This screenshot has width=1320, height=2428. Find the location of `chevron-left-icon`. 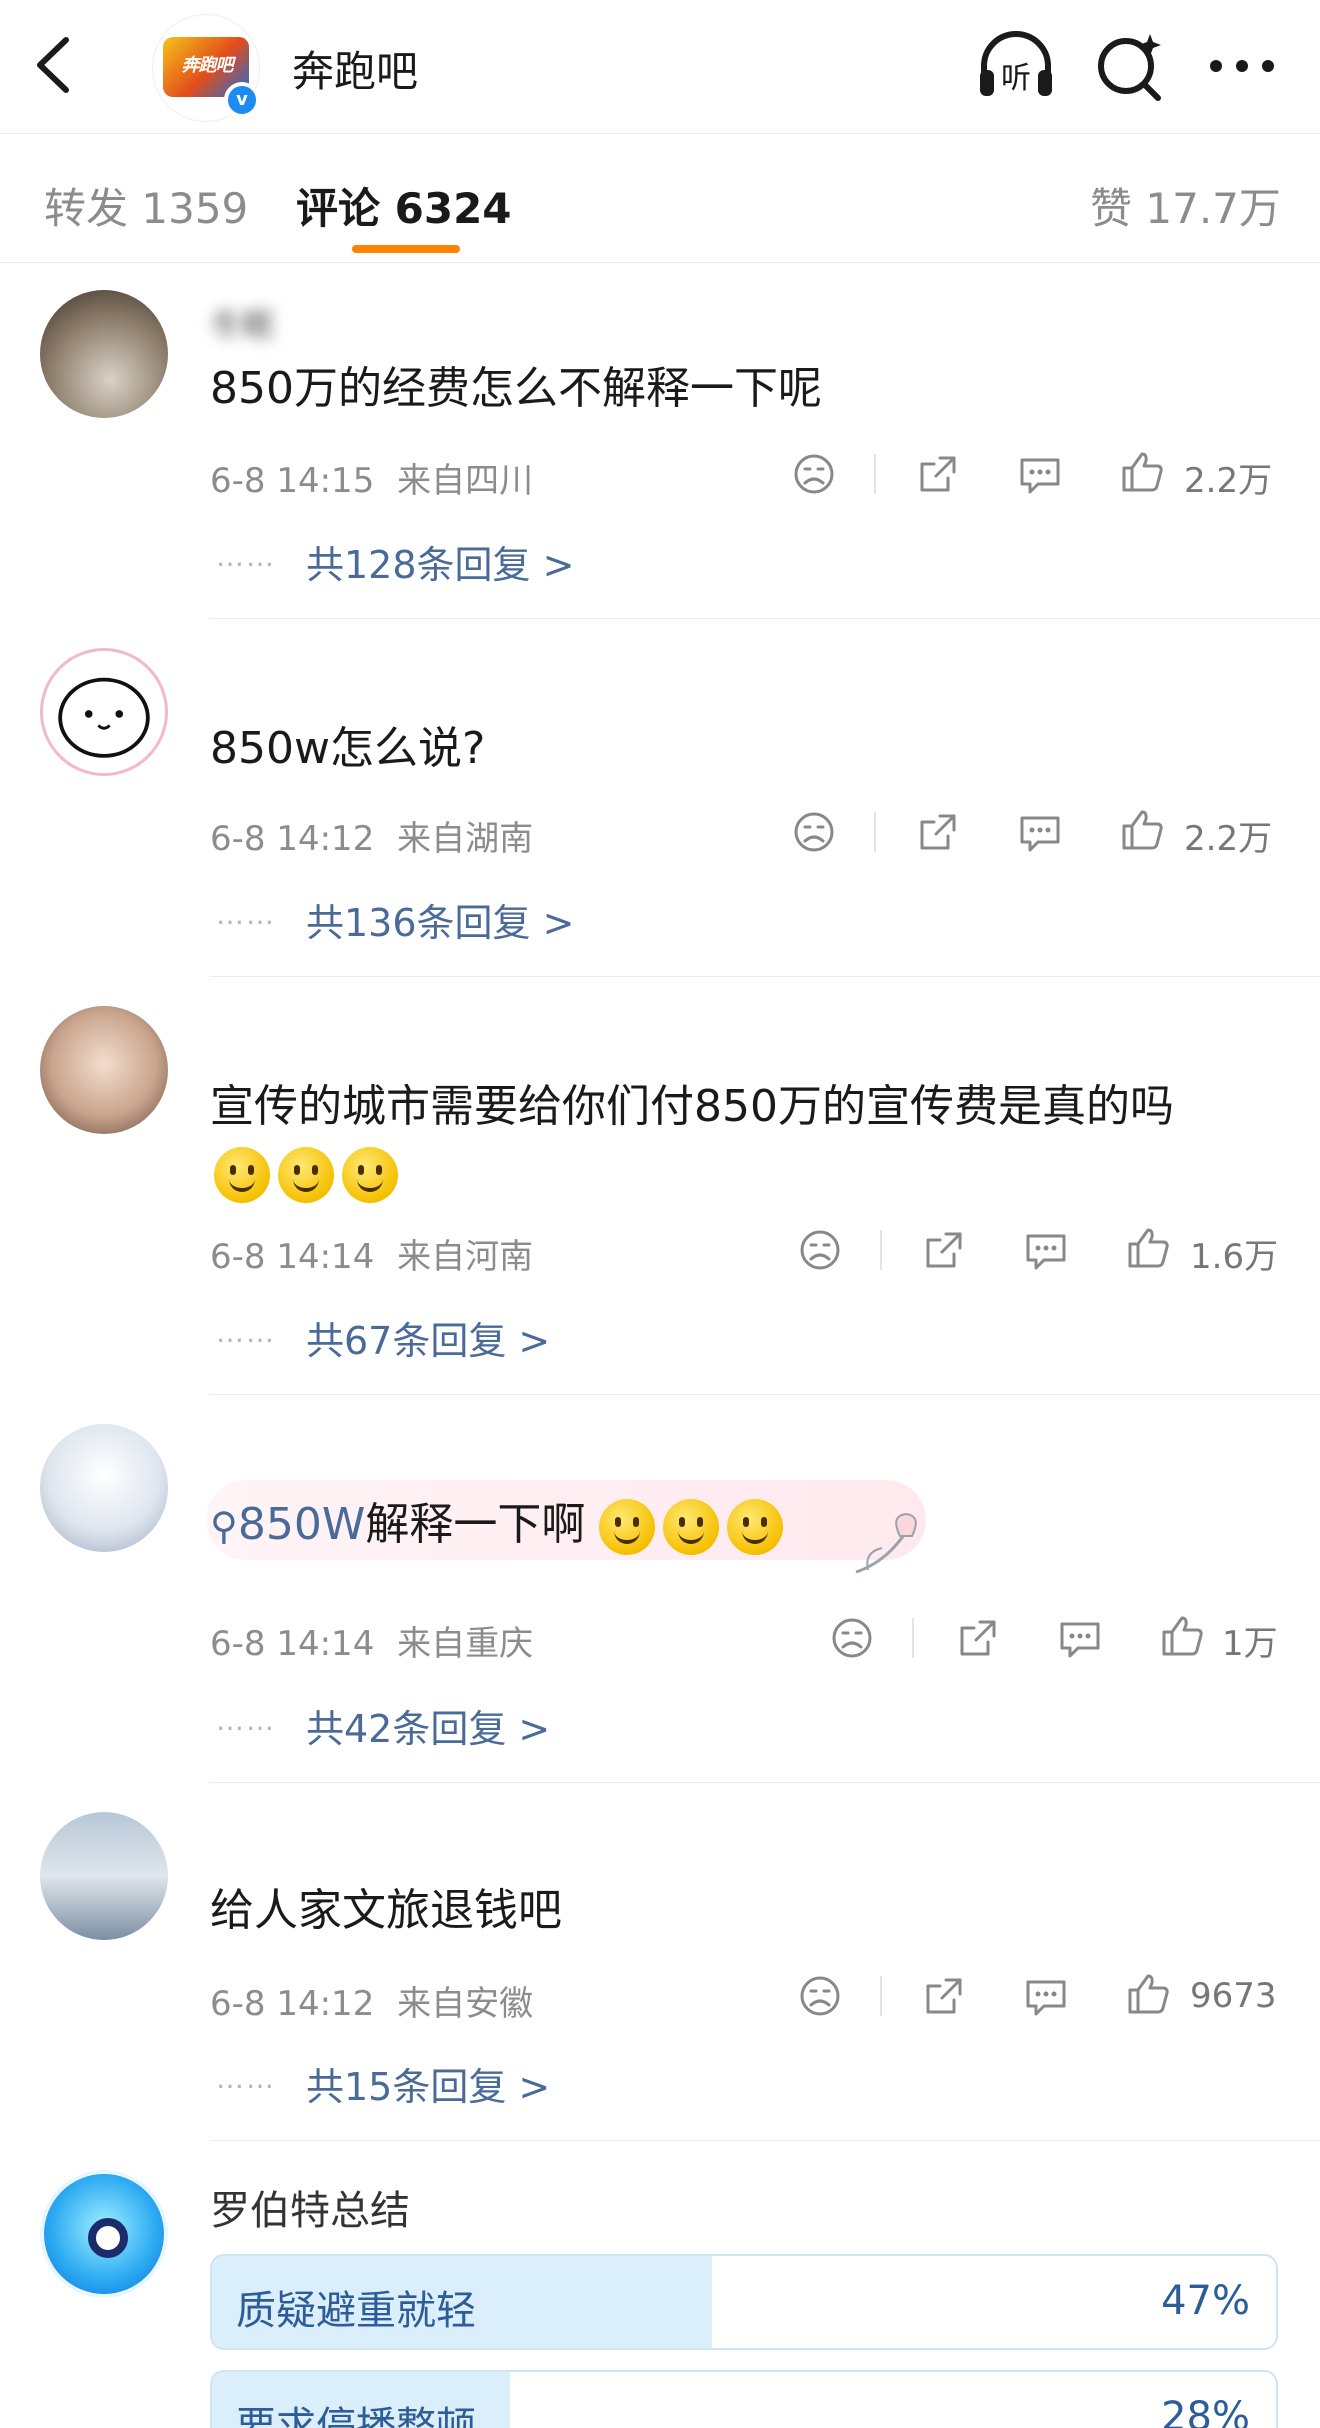

chevron-left-icon is located at coordinates (53, 65).